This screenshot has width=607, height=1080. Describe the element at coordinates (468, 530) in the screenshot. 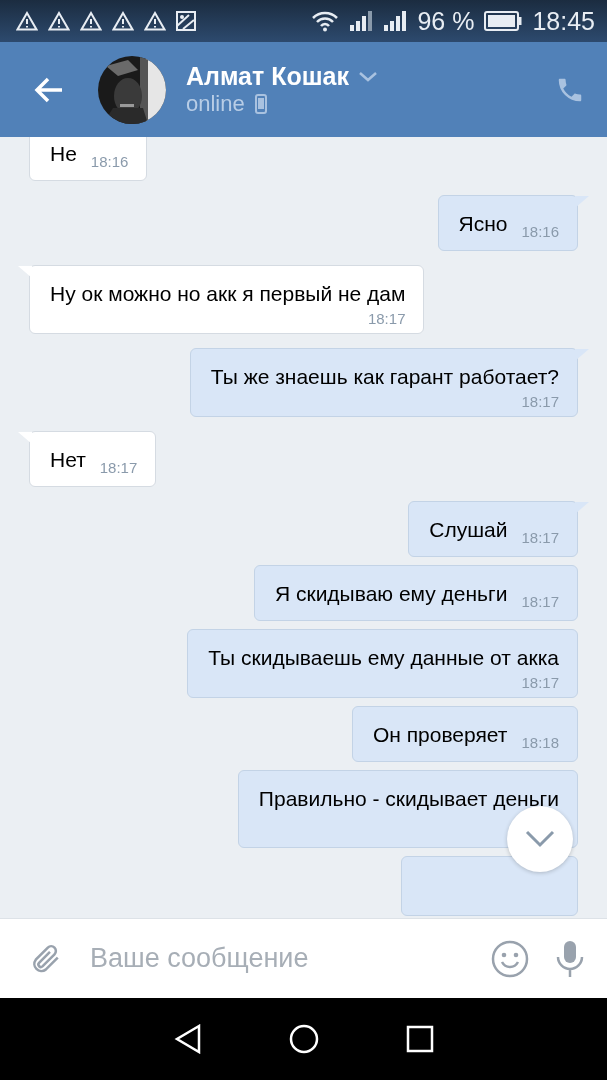

I see `message-text: Слушай` at that location.